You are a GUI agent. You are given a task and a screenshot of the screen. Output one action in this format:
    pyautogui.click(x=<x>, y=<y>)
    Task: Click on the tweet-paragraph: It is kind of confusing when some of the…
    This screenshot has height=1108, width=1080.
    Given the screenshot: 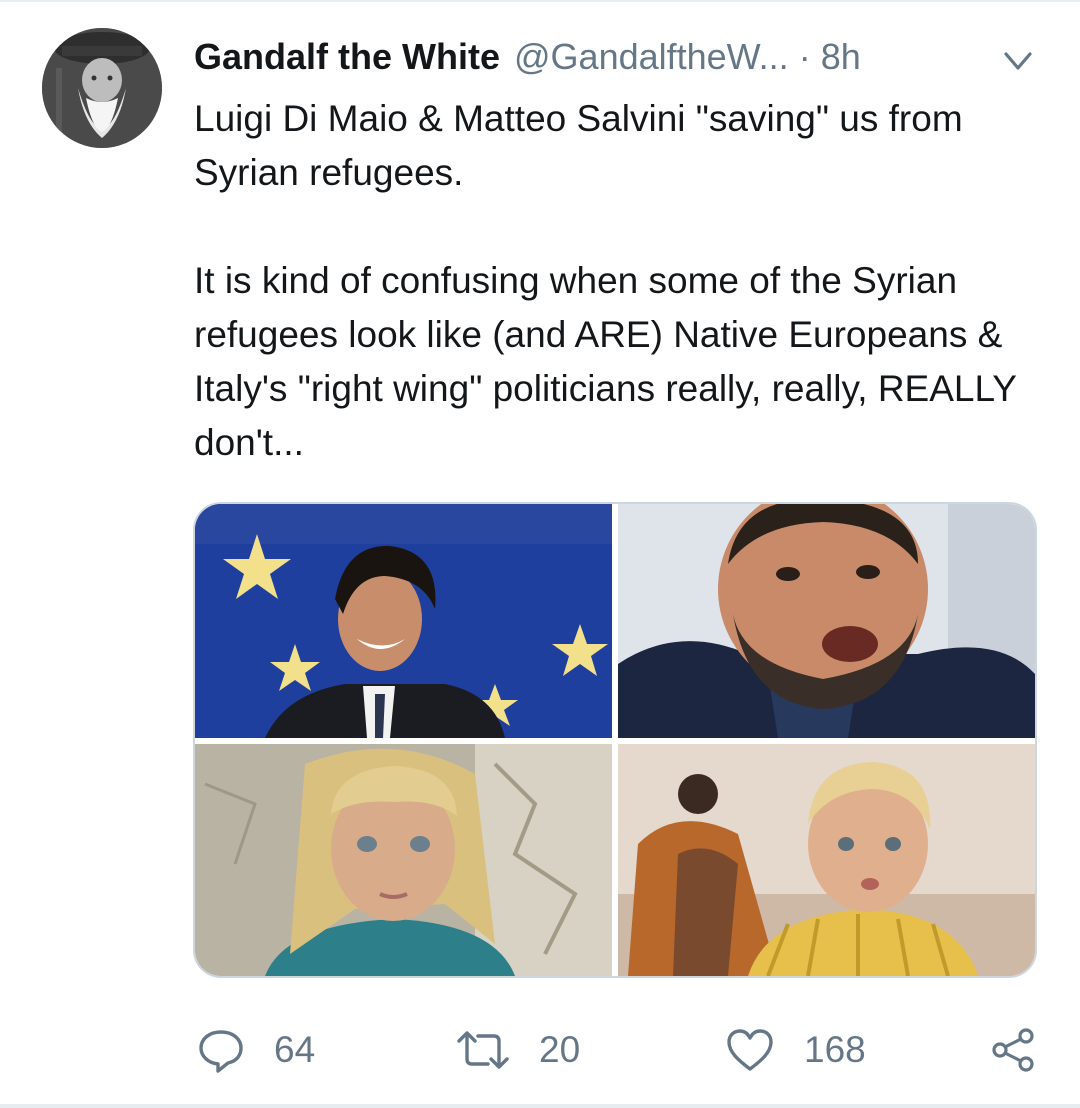 What is the action you would take?
    pyautogui.click(x=605, y=361)
    